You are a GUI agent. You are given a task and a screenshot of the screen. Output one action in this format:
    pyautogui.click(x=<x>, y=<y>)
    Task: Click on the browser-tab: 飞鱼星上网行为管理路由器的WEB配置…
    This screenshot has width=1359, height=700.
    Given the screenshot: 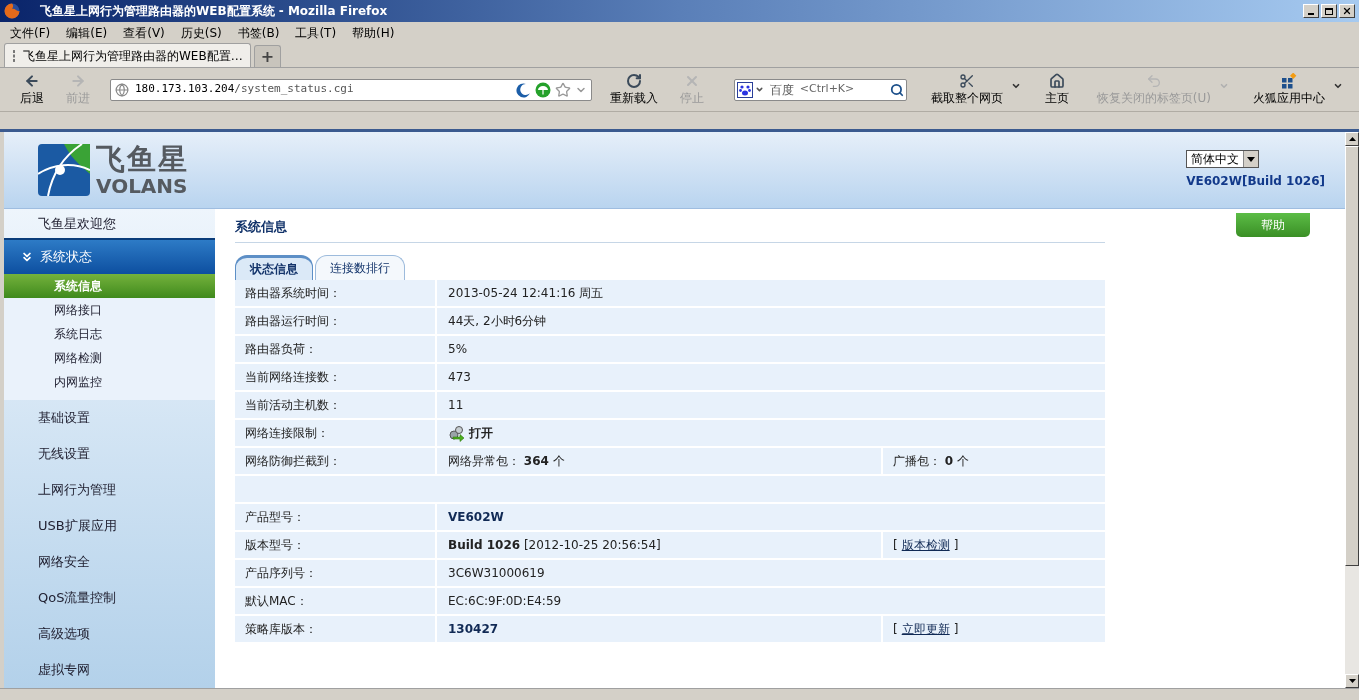 What is the action you would take?
    pyautogui.click(x=127, y=55)
    